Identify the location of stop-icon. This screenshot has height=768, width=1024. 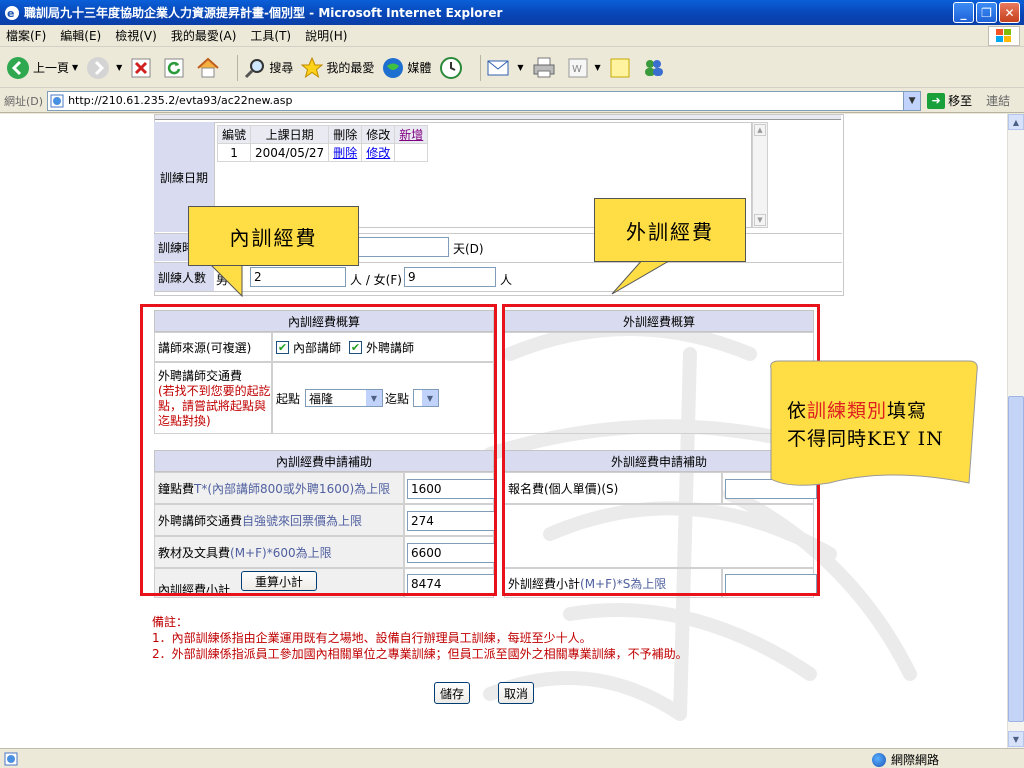
(141, 67).